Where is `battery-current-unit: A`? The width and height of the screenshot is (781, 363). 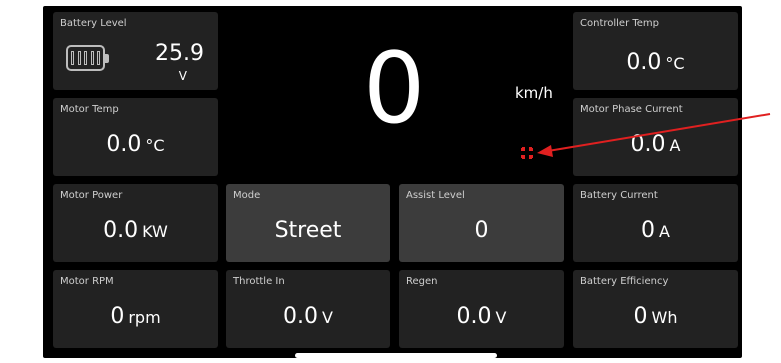 battery-current-unit: A is located at coordinates (664, 231).